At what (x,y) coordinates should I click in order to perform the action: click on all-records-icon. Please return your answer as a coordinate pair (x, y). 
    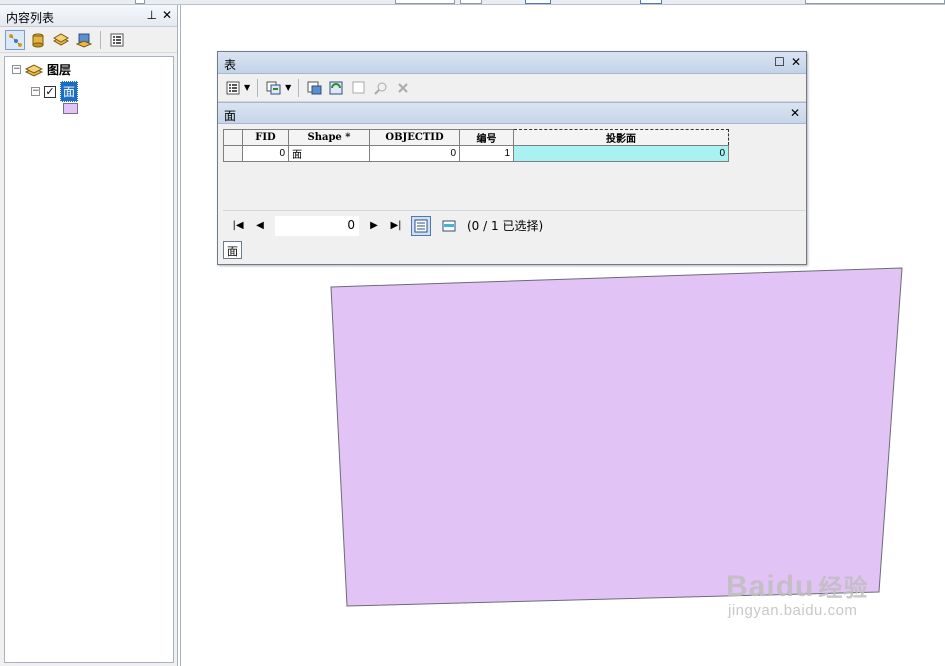
    Looking at the image, I should click on (421, 225).